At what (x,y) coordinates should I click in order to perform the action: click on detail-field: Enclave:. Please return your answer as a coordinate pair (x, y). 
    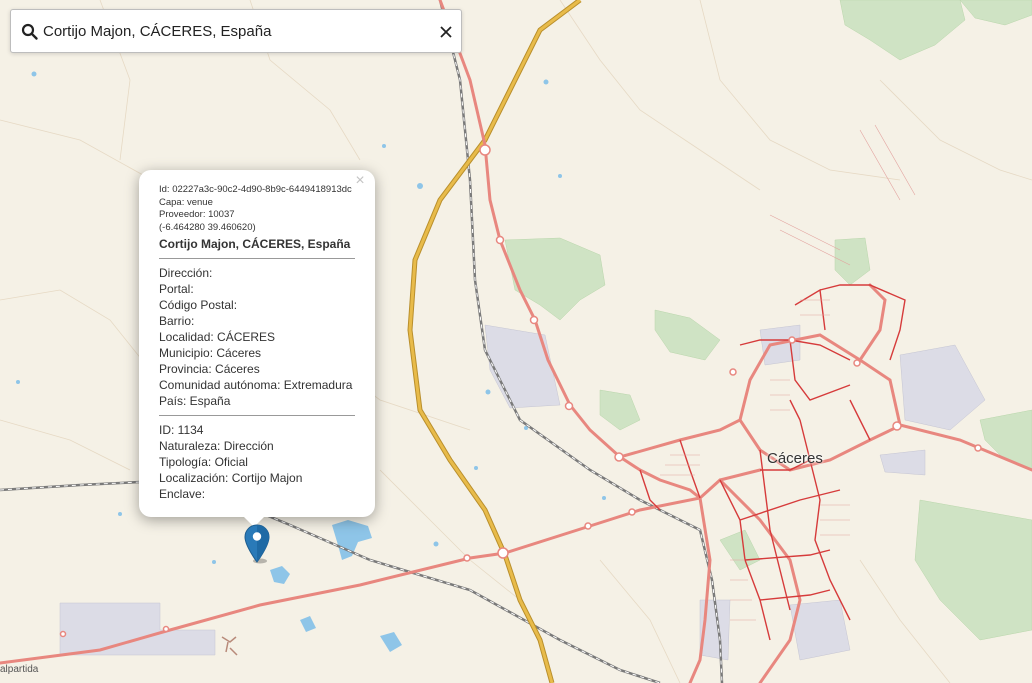
    Looking at the image, I should click on (182, 494).